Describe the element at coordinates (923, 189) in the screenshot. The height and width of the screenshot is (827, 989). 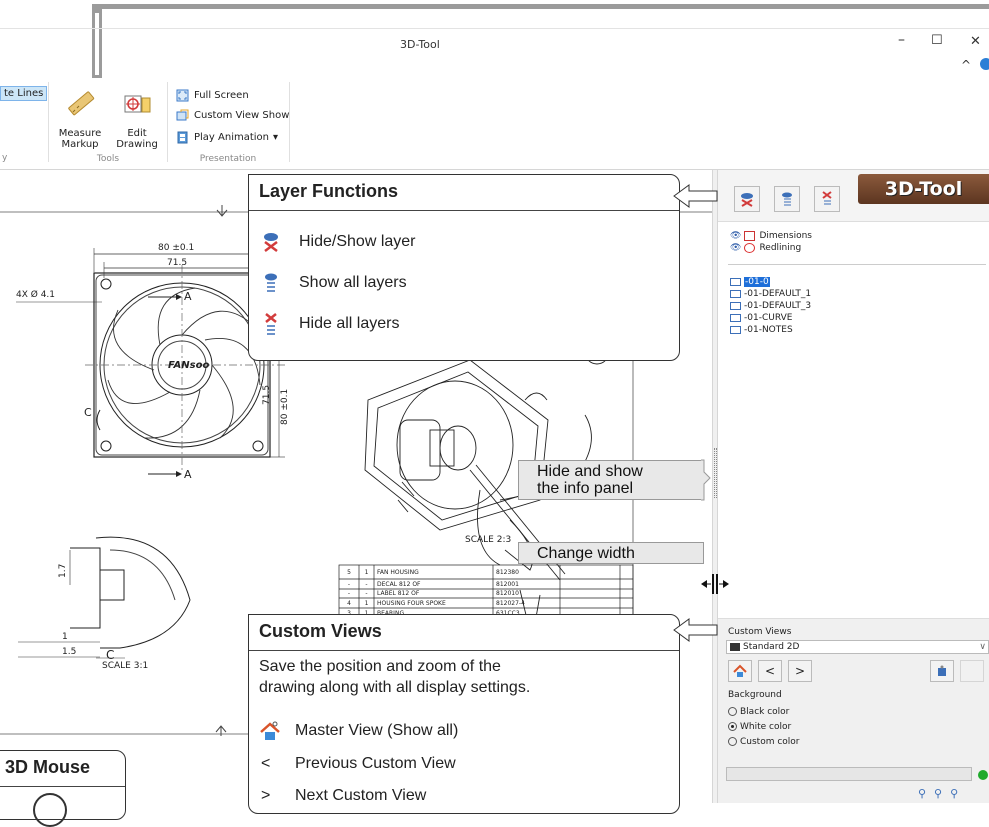
I see `logo-text: 3D-Tool` at that location.